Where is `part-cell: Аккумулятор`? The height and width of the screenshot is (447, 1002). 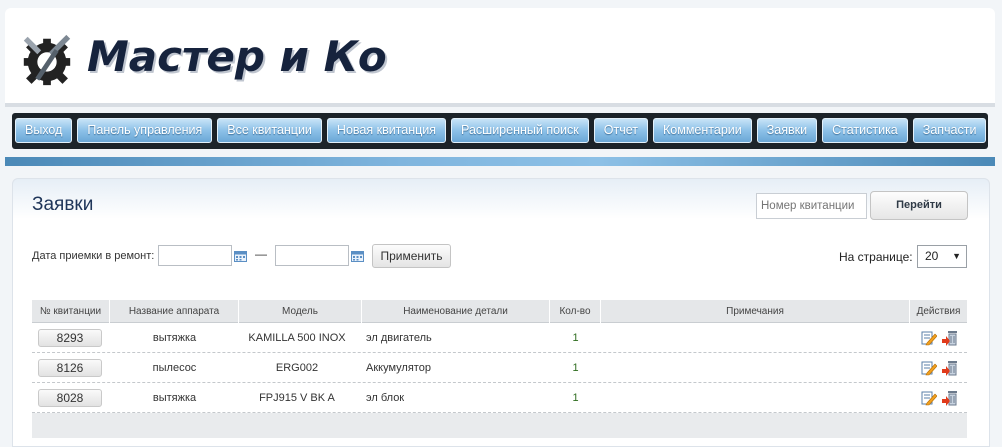
part-cell: Аккумулятор is located at coordinates (398, 368).